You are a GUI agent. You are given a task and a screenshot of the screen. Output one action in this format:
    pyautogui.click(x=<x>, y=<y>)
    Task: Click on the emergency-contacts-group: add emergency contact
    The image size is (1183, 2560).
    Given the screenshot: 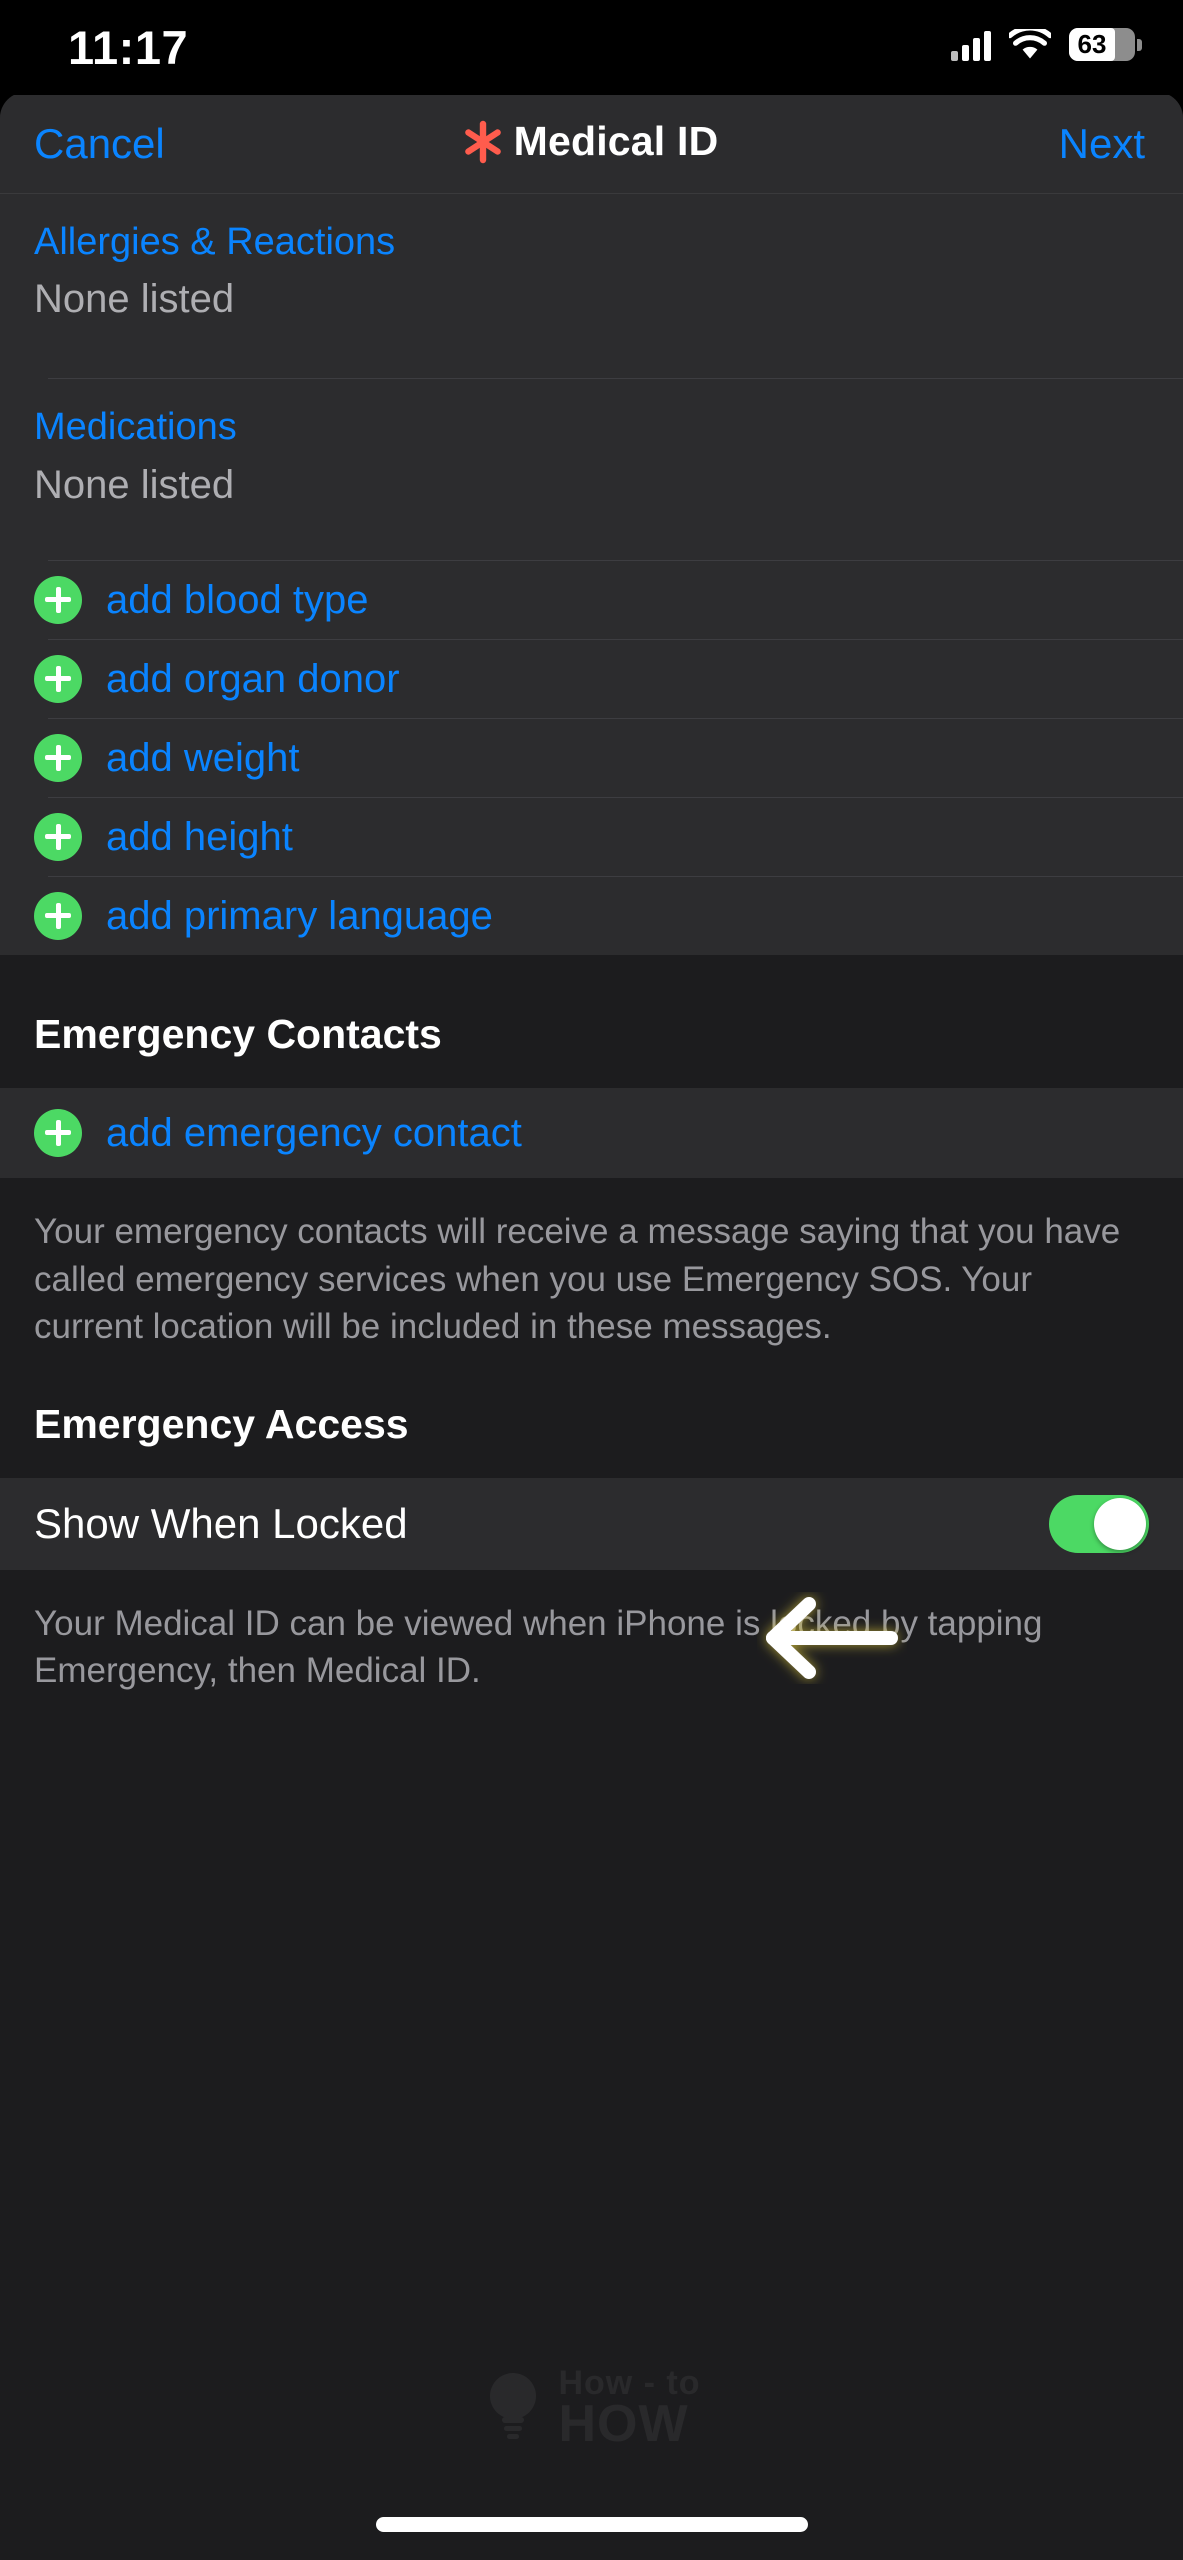 What is the action you would take?
    pyautogui.click(x=591, y=1132)
    